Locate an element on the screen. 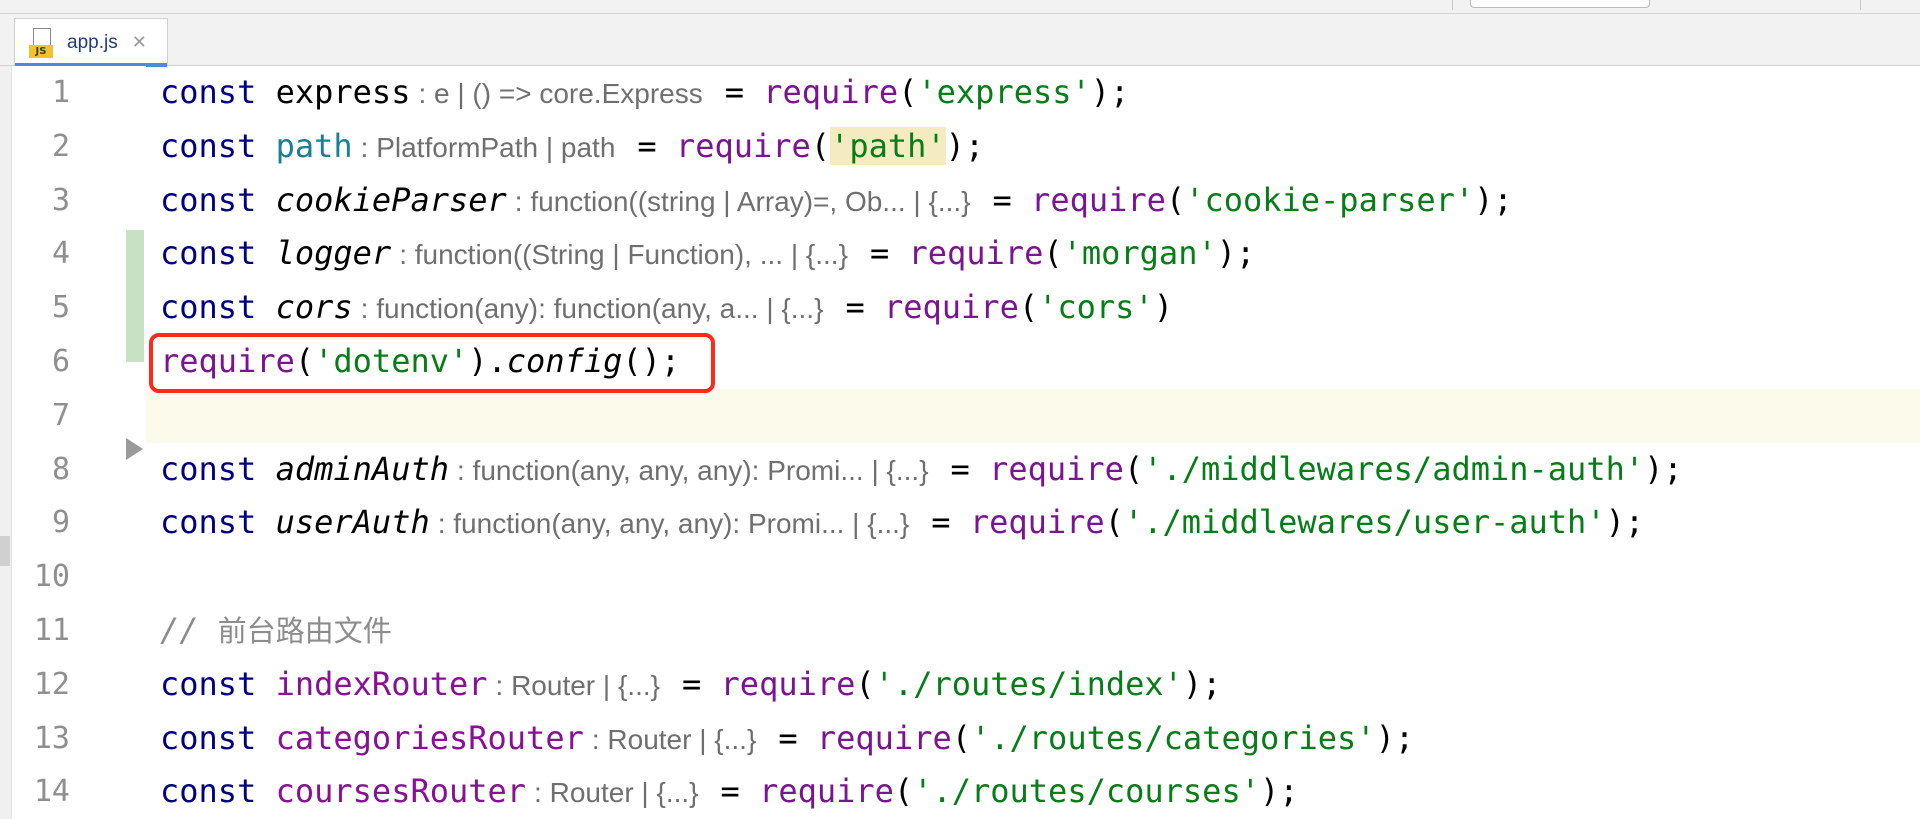 This screenshot has width=1920, height=819. line-number: 10 is located at coordinates (48, 577).